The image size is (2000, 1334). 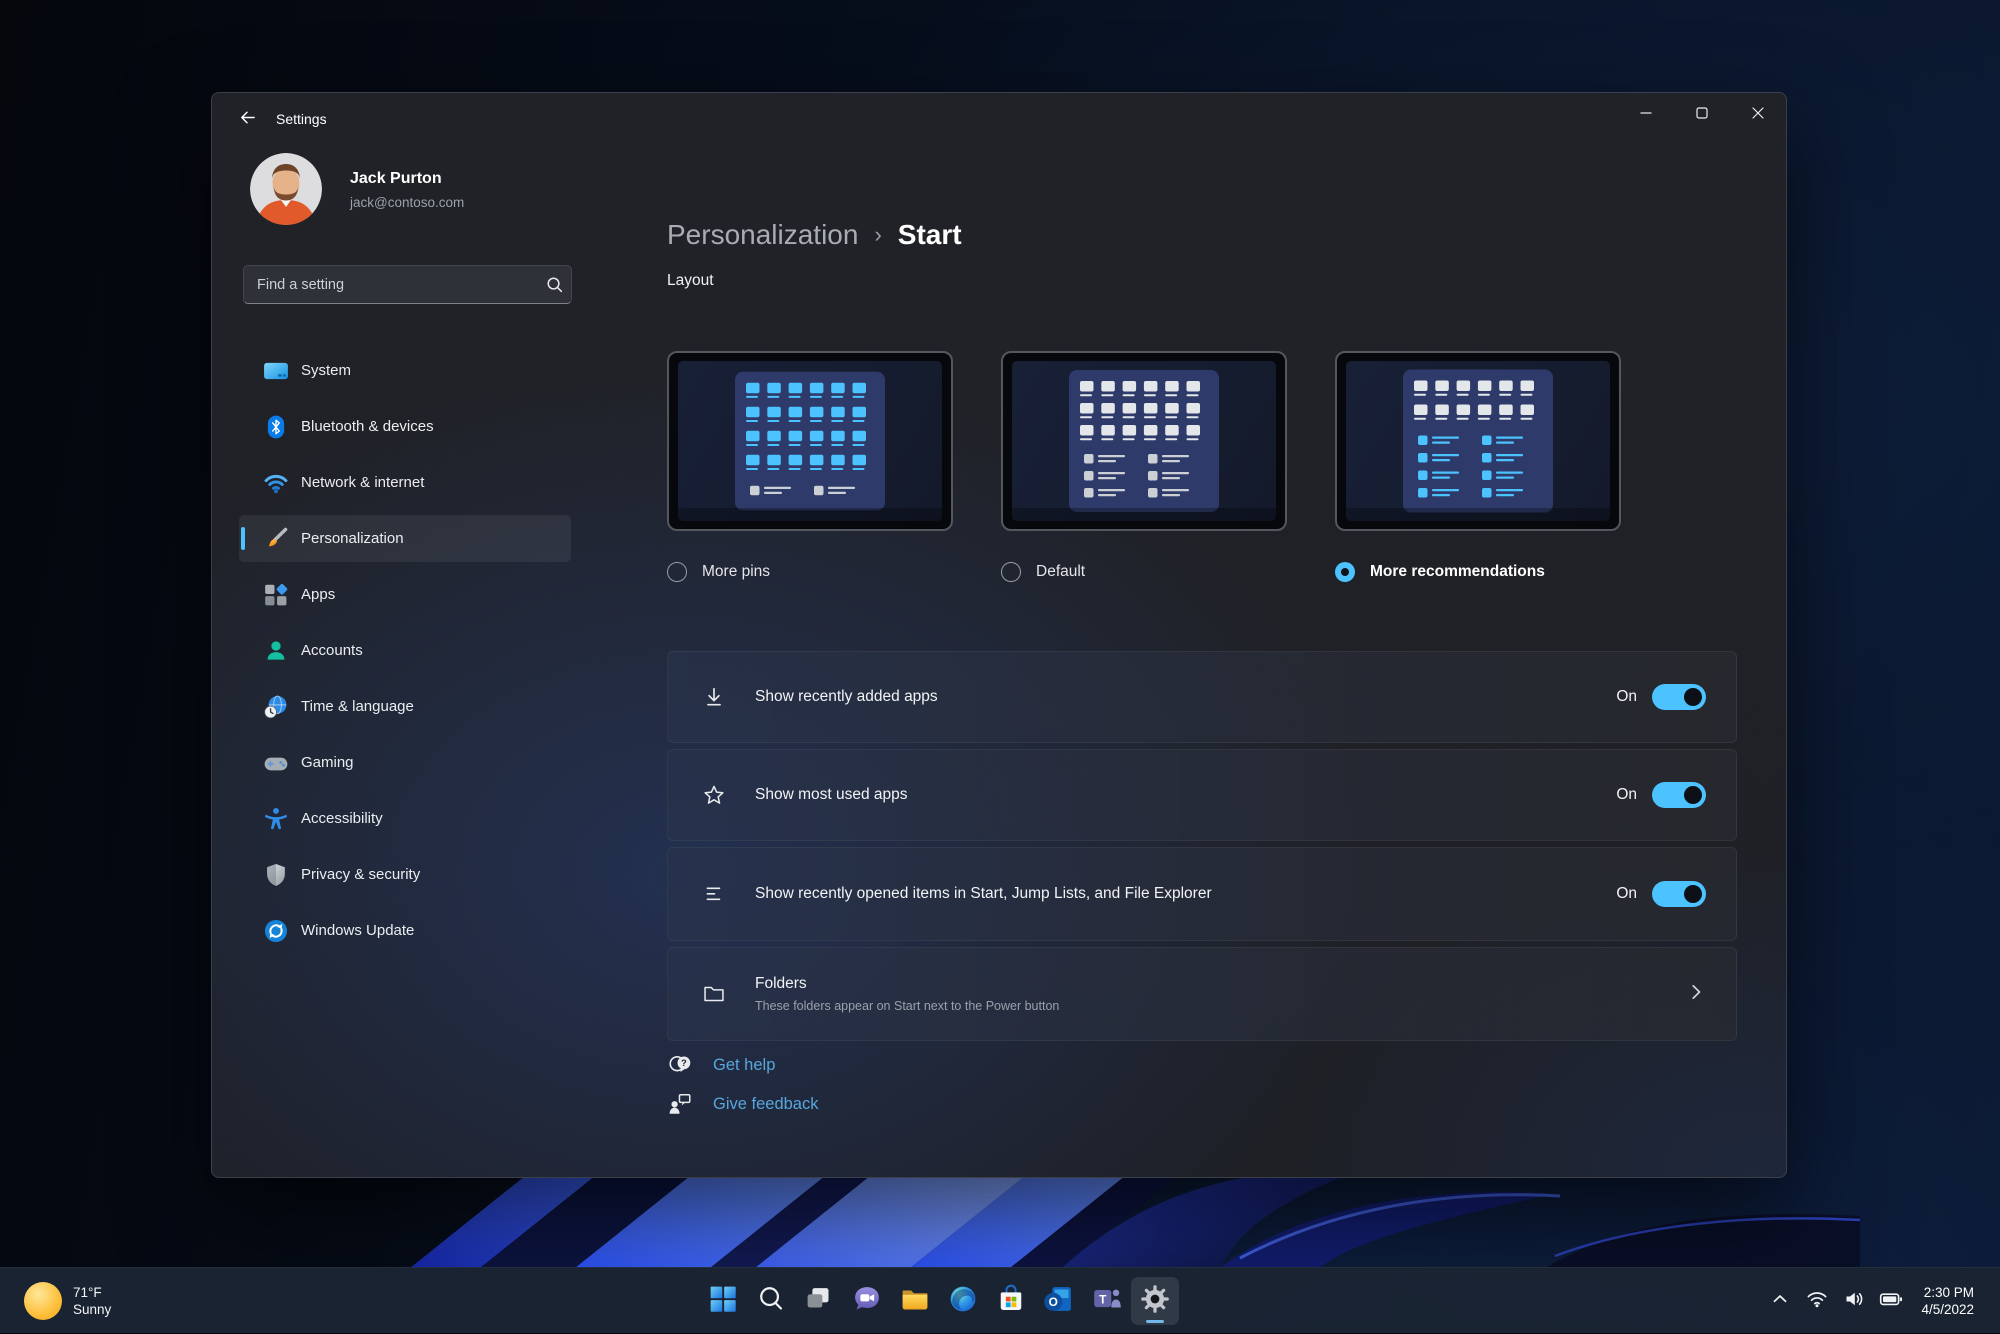 I want to click on svg-text: T, so click(x=1103, y=1299).